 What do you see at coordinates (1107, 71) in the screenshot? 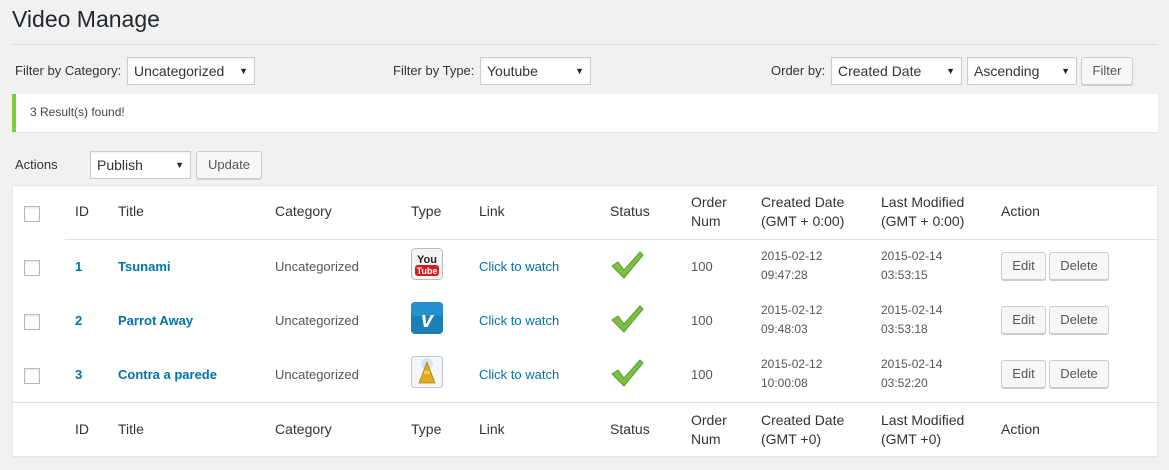
I see `filter-button: Filter` at bounding box center [1107, 71].